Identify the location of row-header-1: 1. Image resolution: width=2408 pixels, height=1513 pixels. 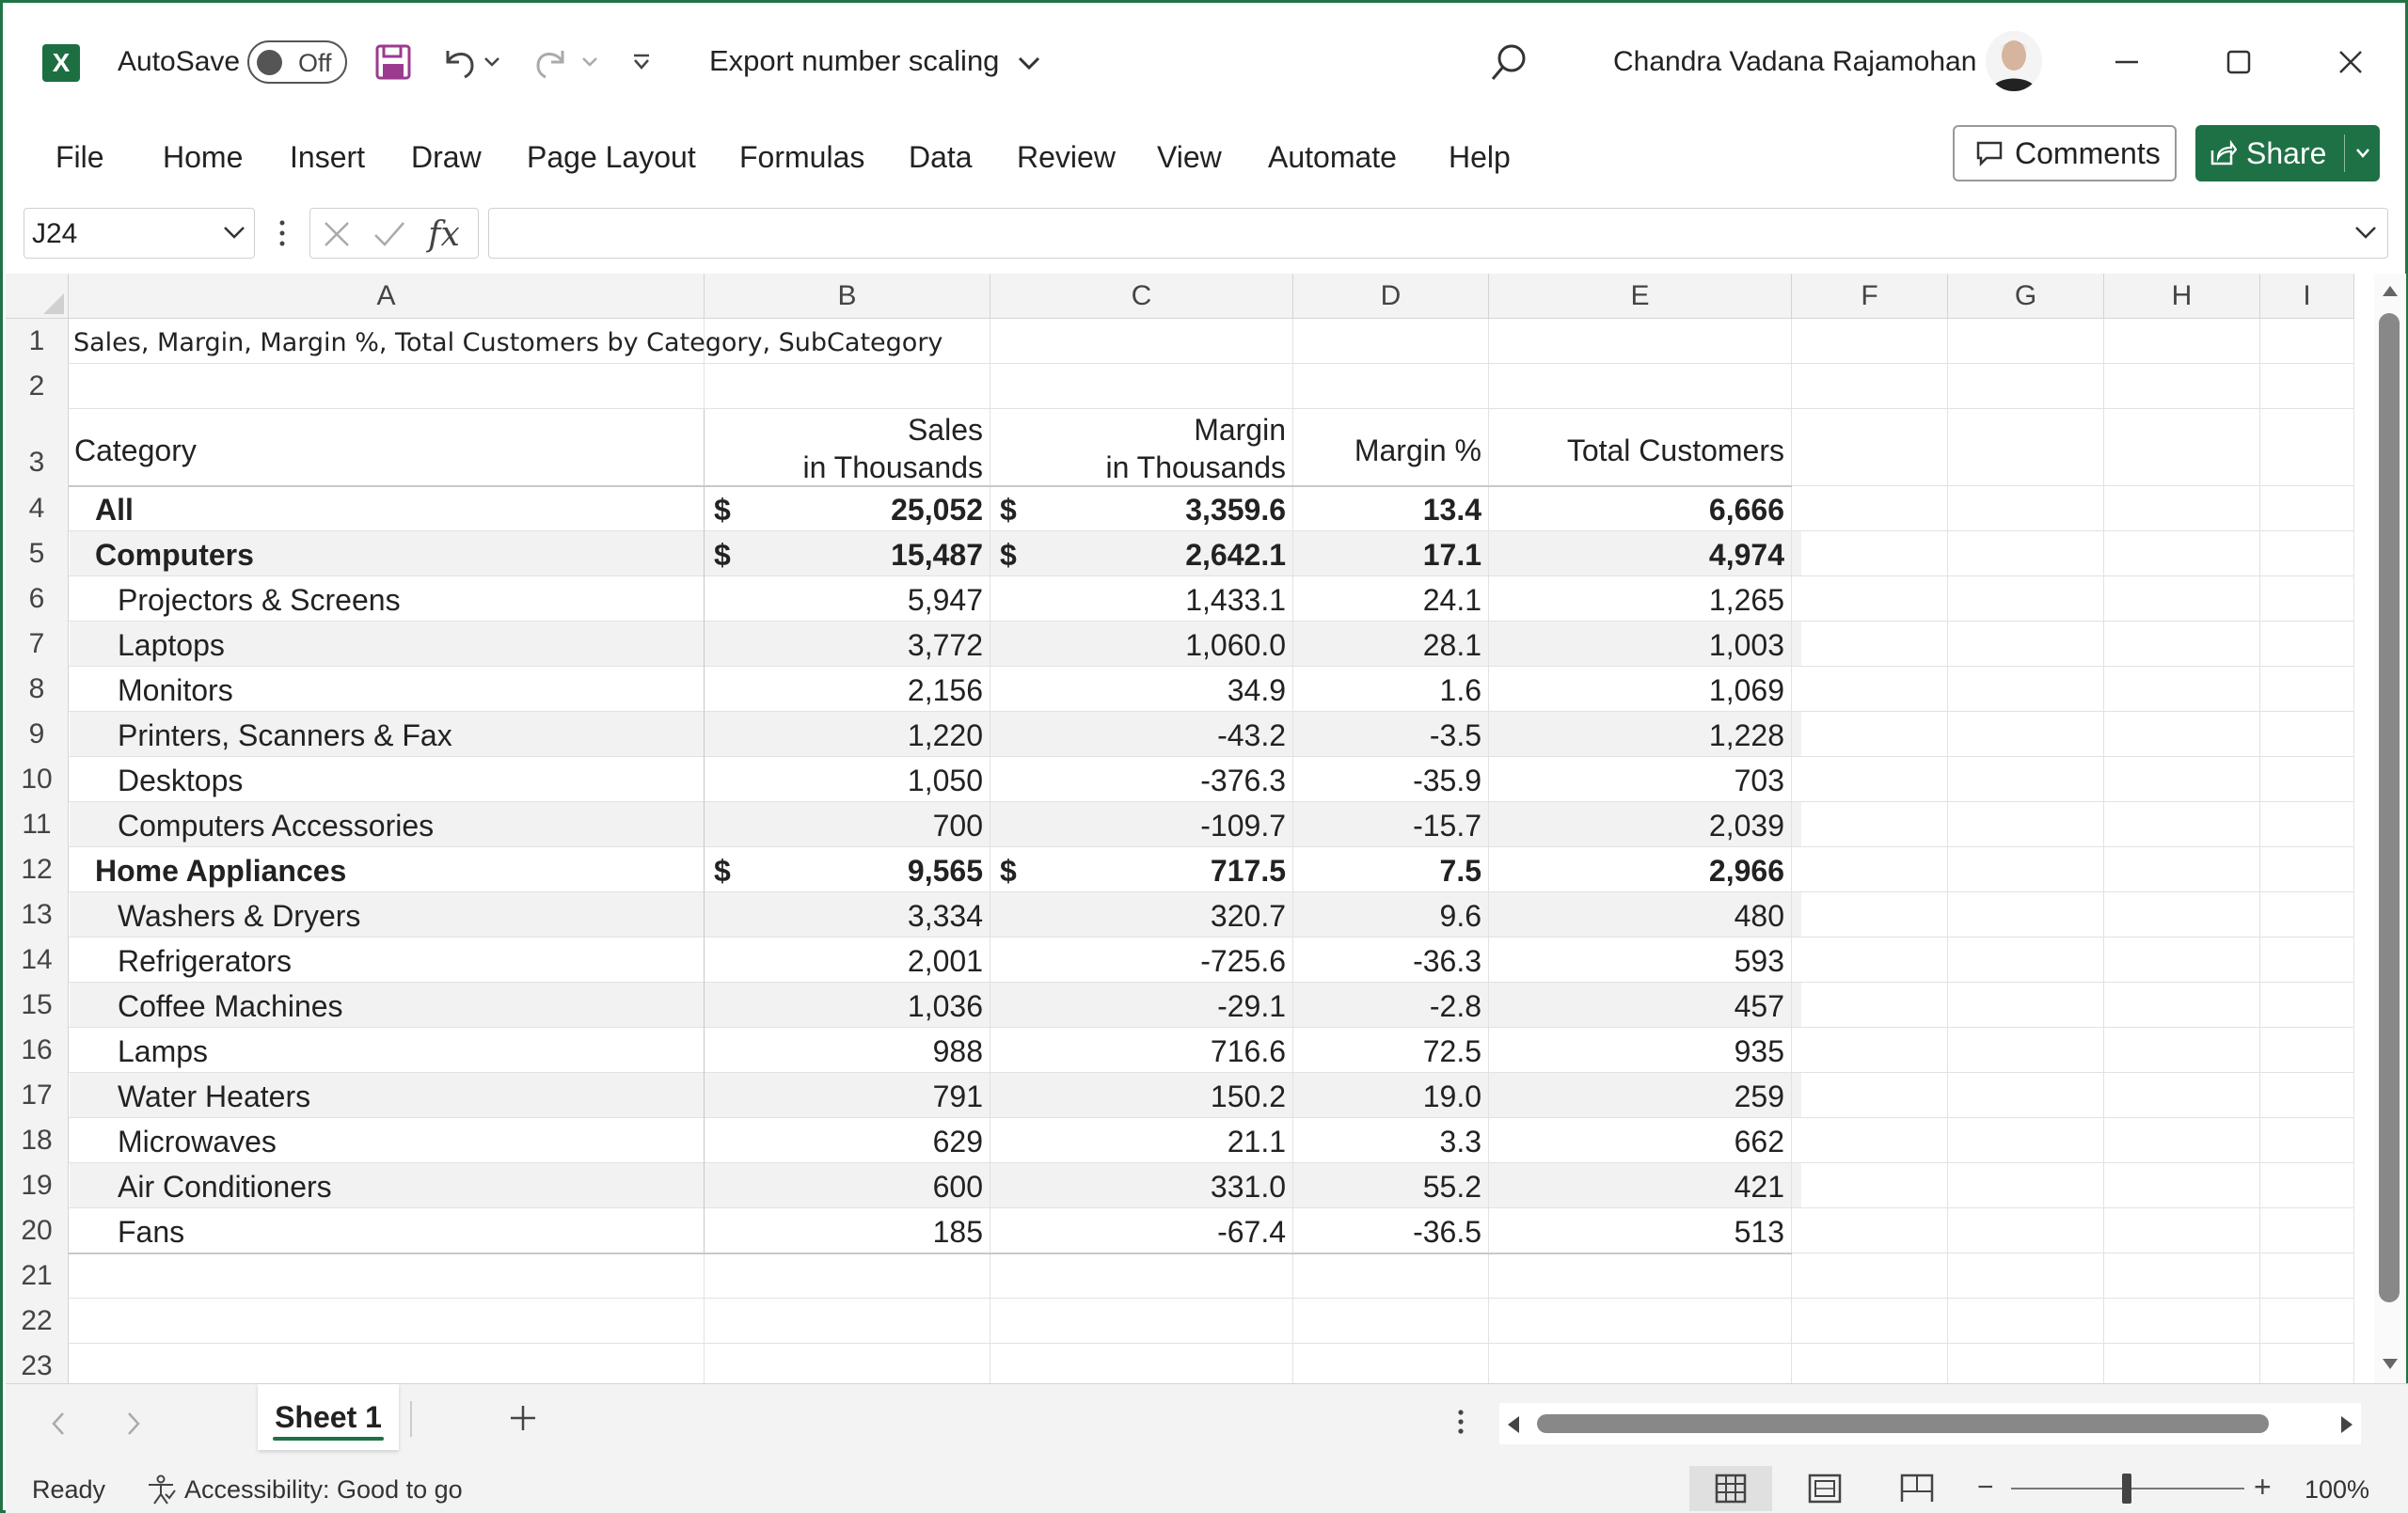
(37, 341).